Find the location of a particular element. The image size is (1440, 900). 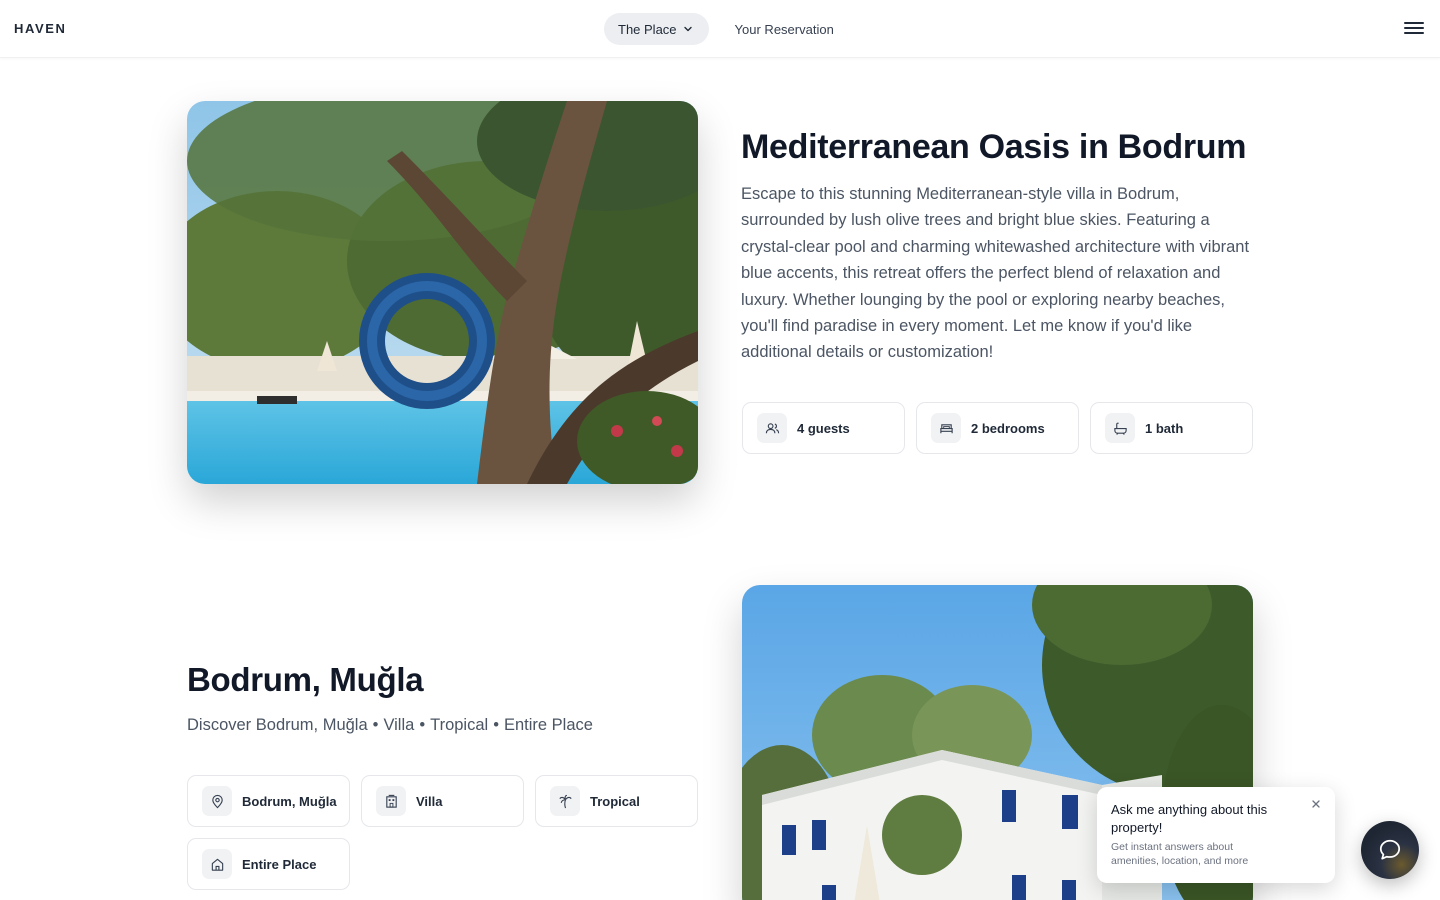

tag-tropical-label: Tropical is located at coordinates (615, 801).